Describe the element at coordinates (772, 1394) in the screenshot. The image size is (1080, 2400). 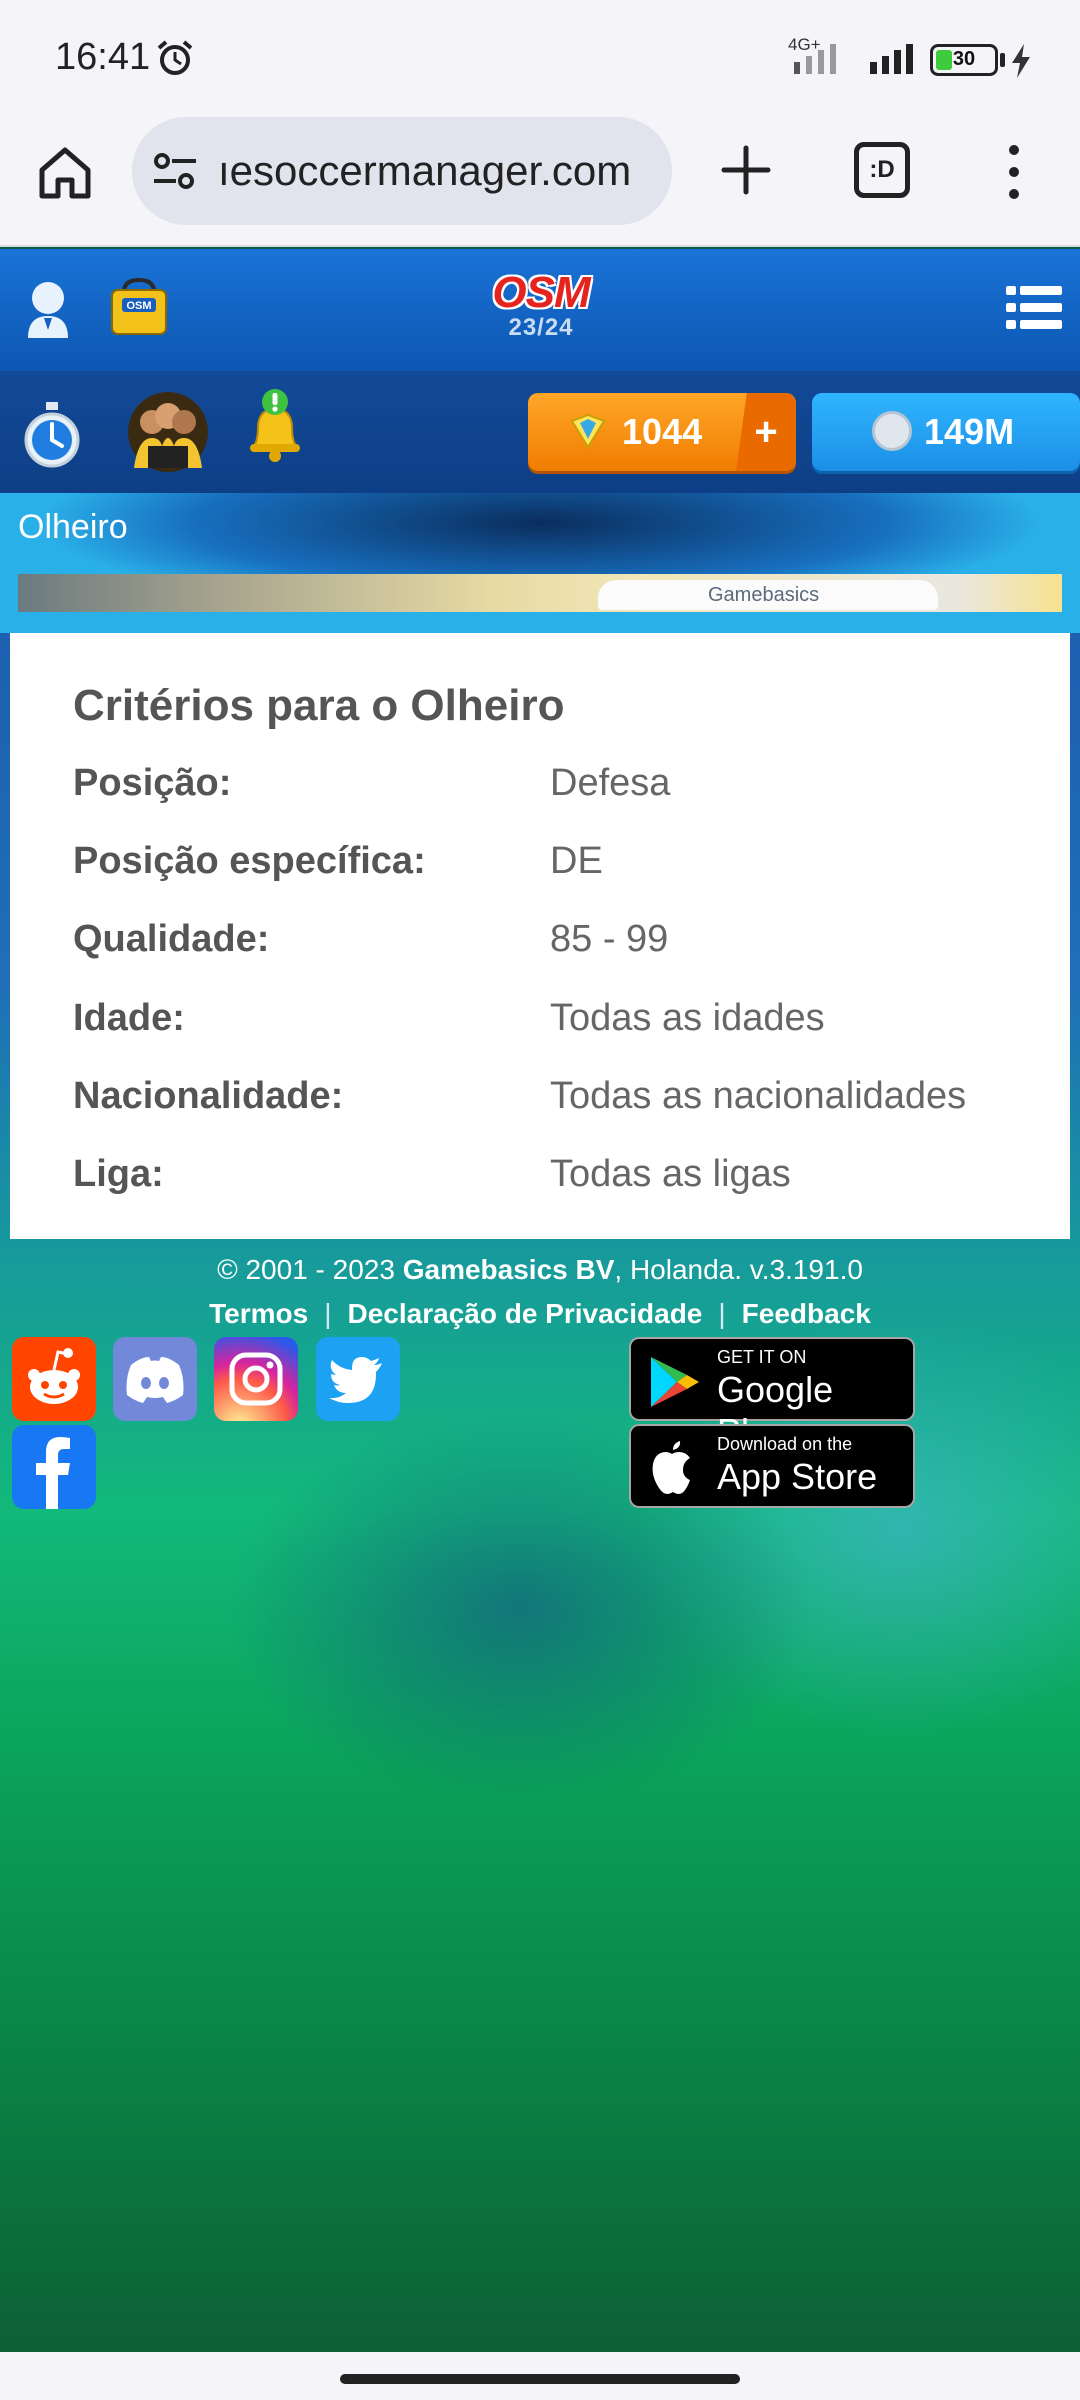
I see `google-play-badge: GET IT ON Google Play` at that location.